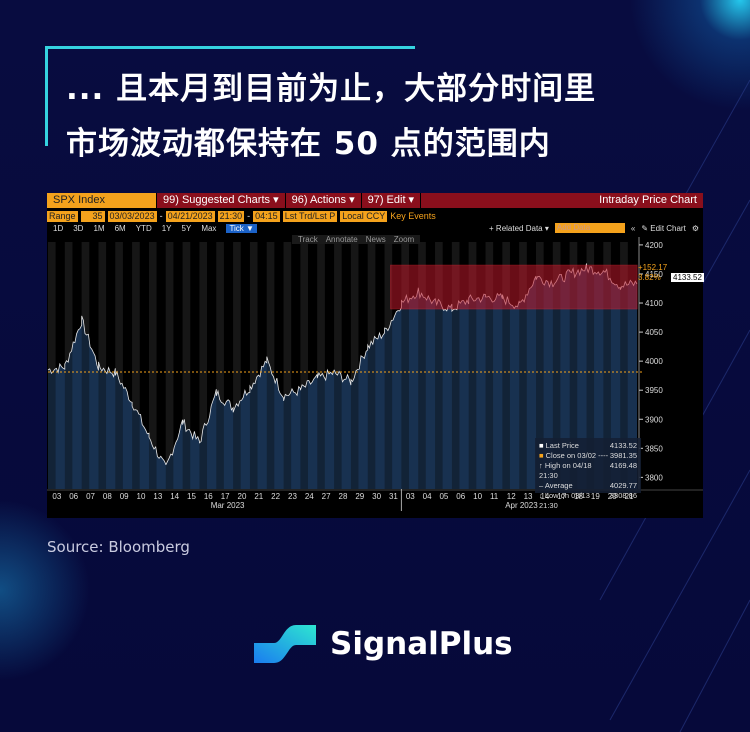  Describe the element at coordinates (521, 505) in the screenshot. I see `month-label: Apr 2023` at that location.